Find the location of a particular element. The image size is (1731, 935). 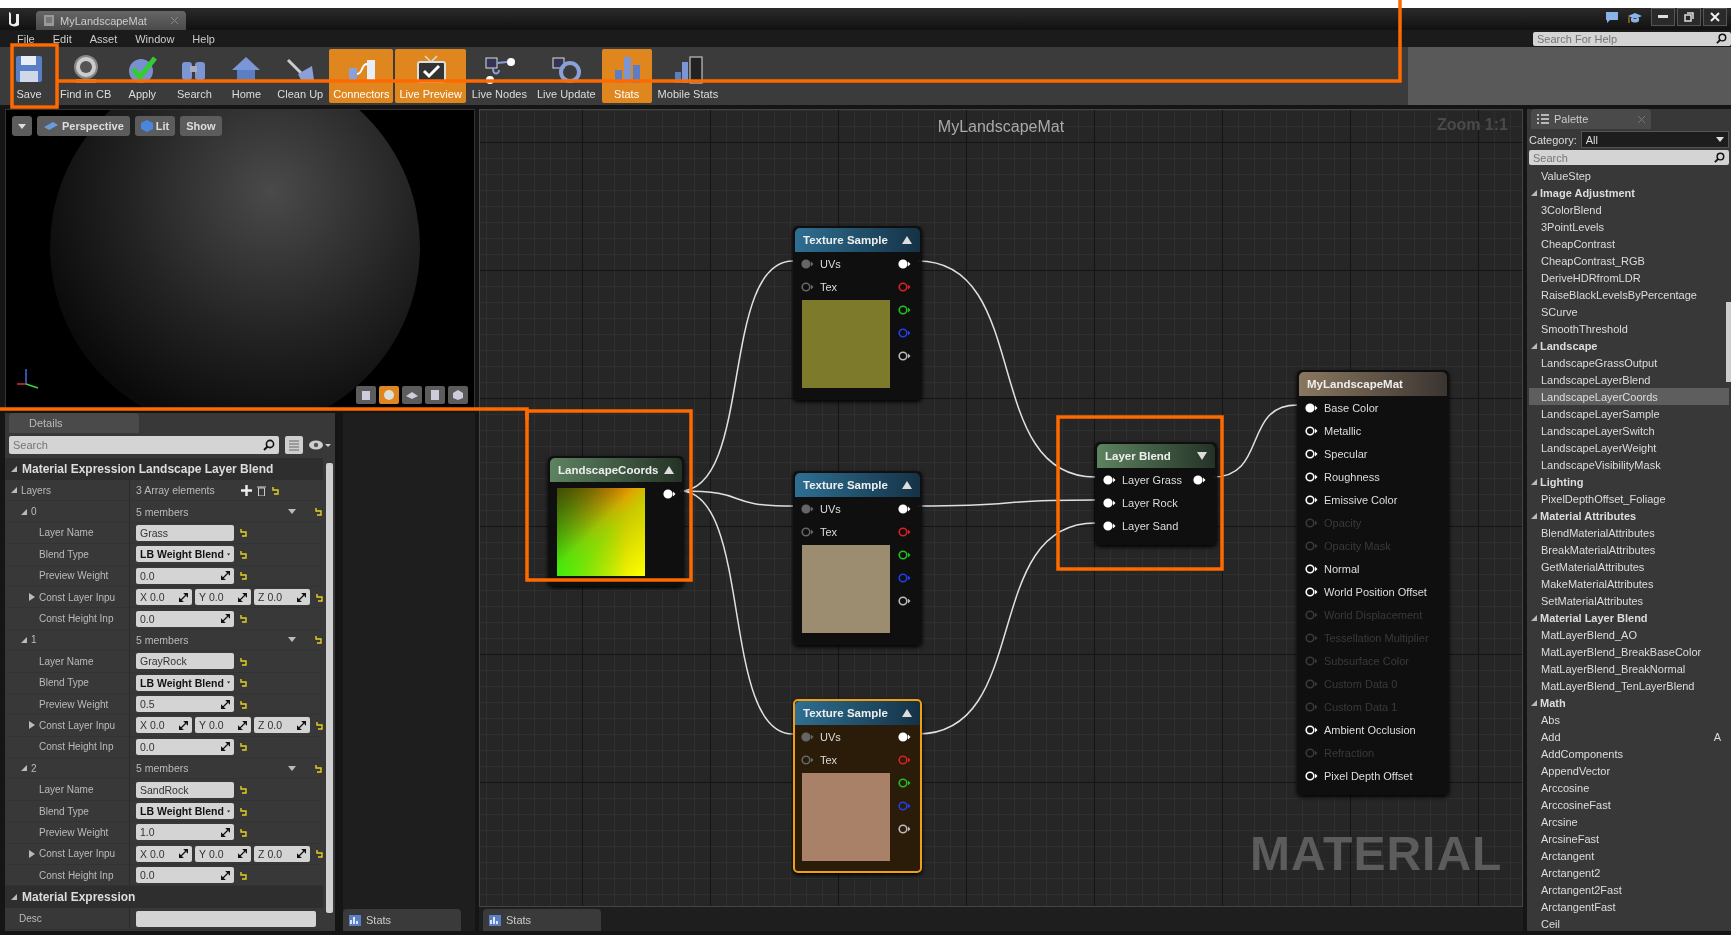

palette-item: ArcsineFast is located at coordinates (1629, 838).